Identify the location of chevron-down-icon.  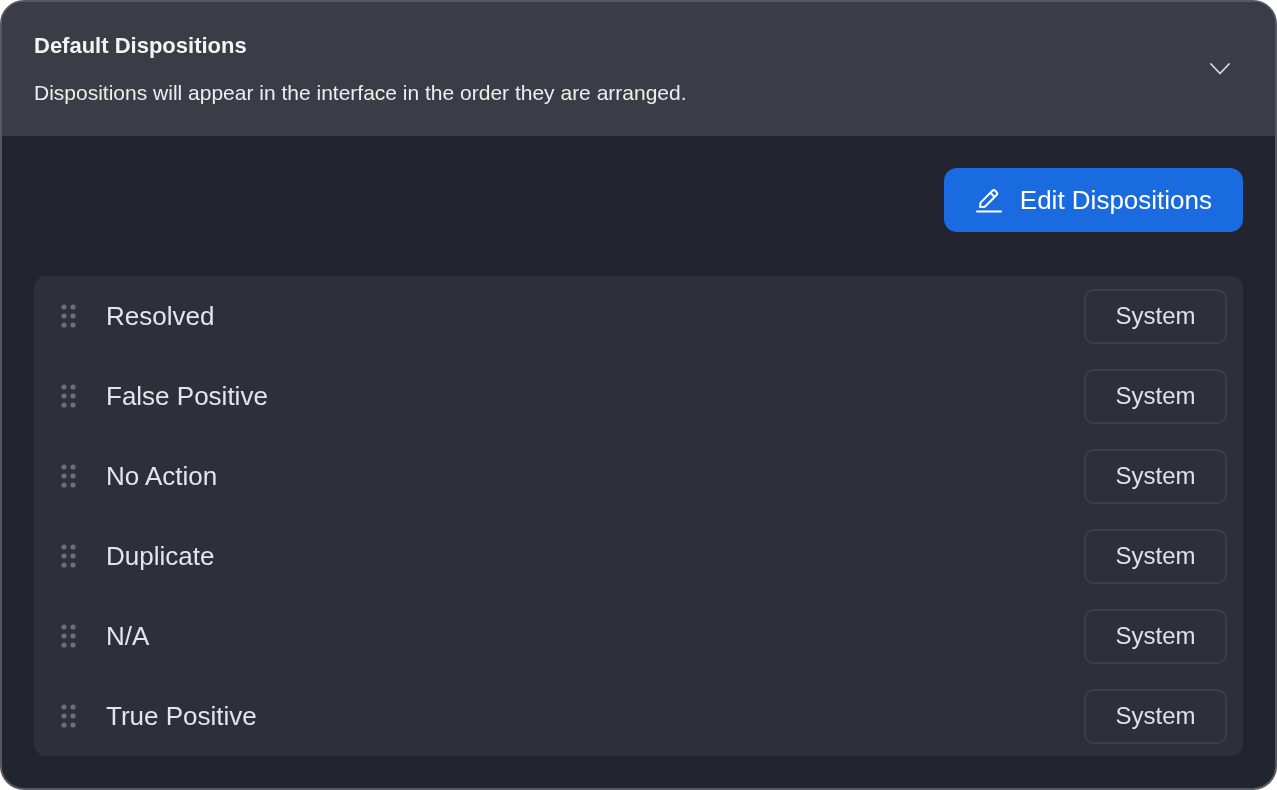
(1220, 69).